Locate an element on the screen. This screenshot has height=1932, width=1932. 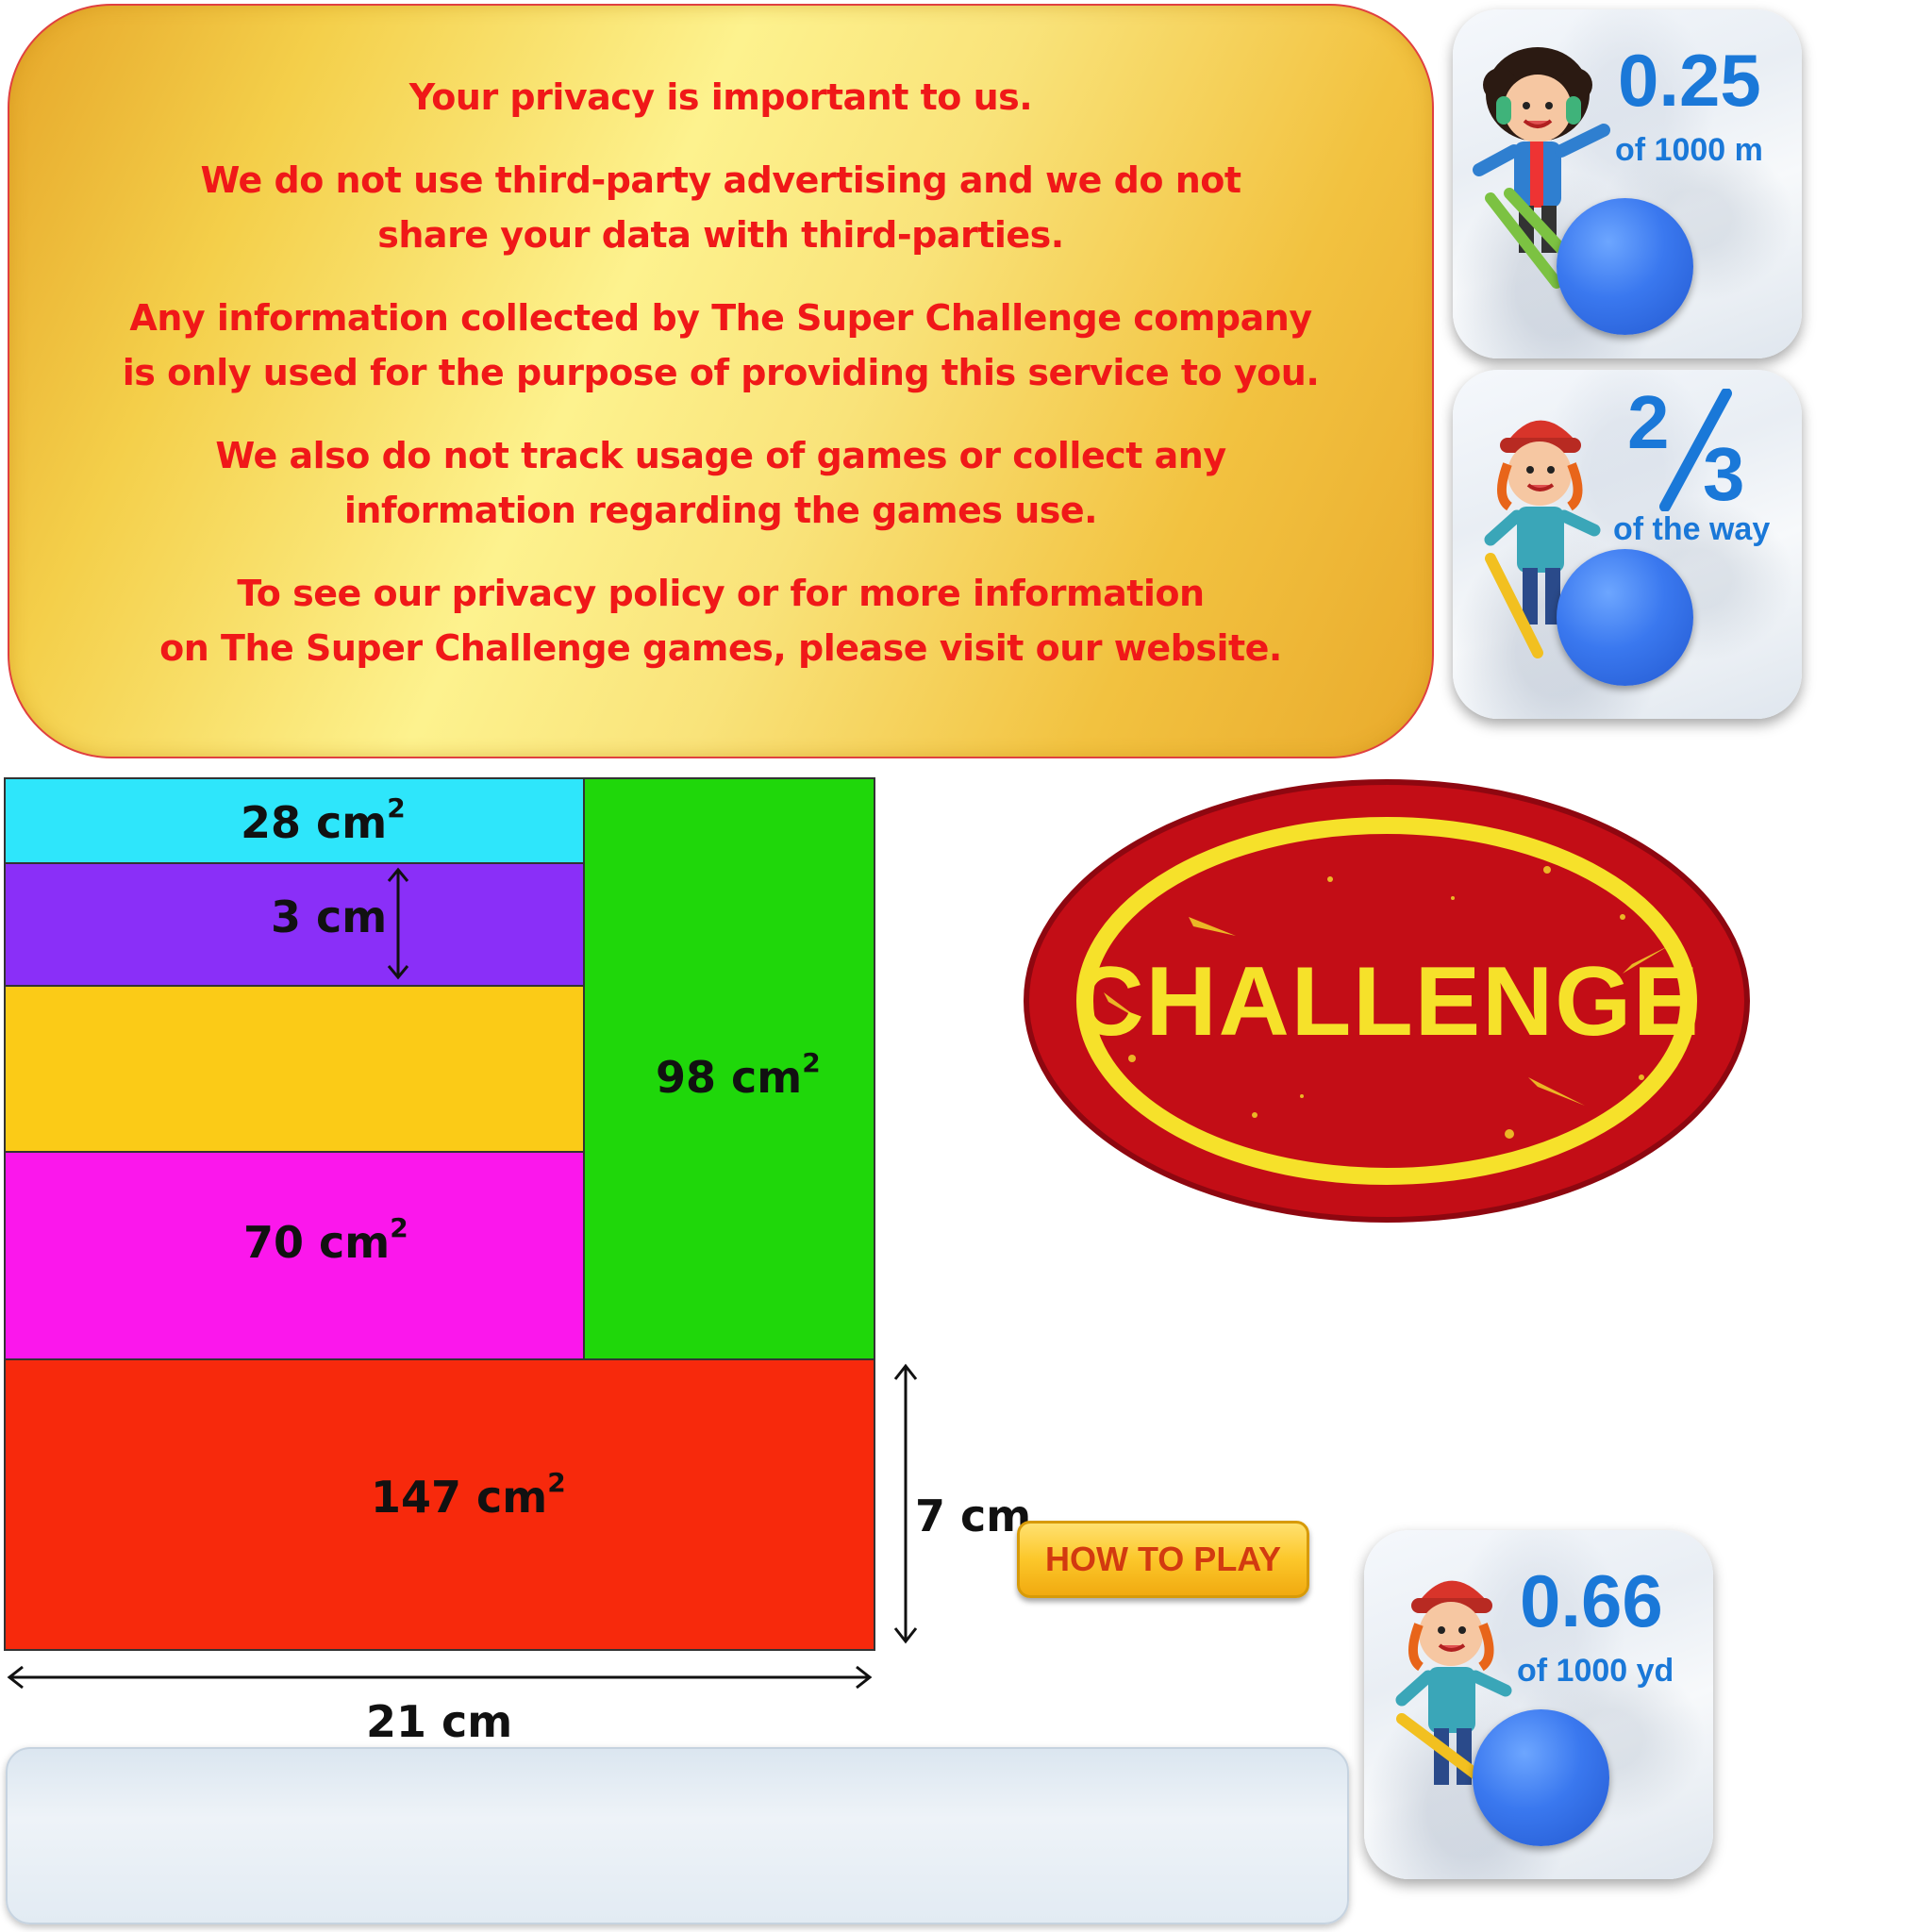
height-dimension-label: 7 cm is located at coordinates (974, 1516).